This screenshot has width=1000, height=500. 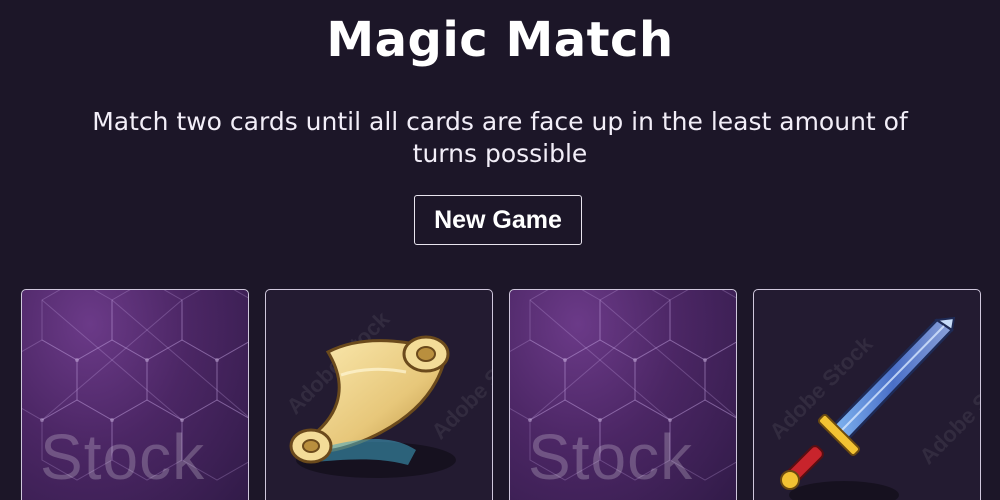 I want to click on card-1-face-down: Stock, so click(x=135, y=394).